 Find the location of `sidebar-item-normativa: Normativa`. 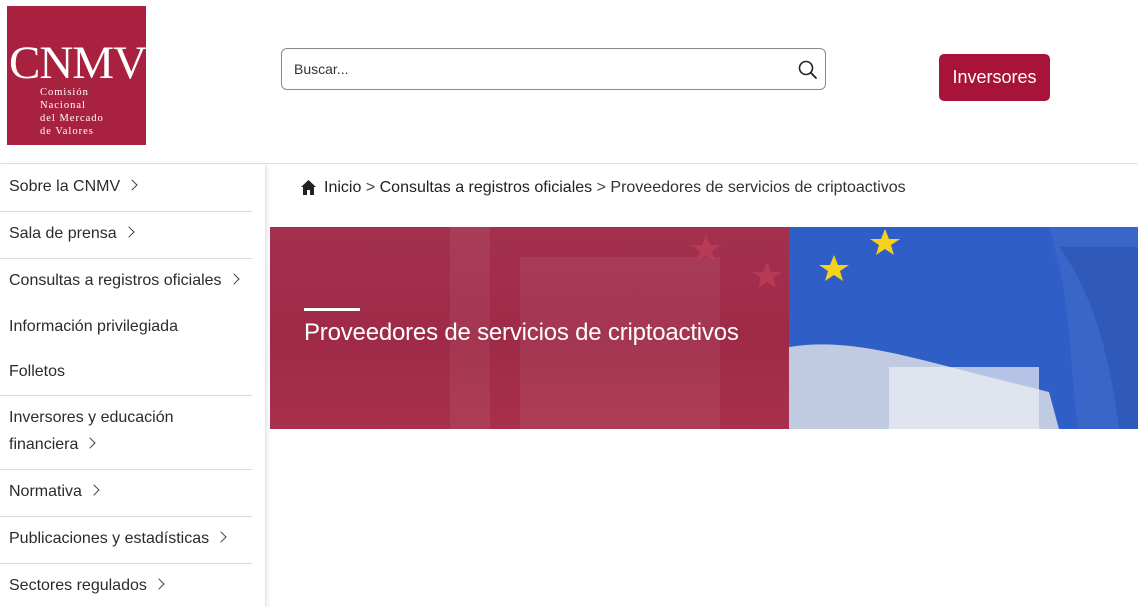

sidebar-item-normativa: Normativa is located at coordinates (130, 491).